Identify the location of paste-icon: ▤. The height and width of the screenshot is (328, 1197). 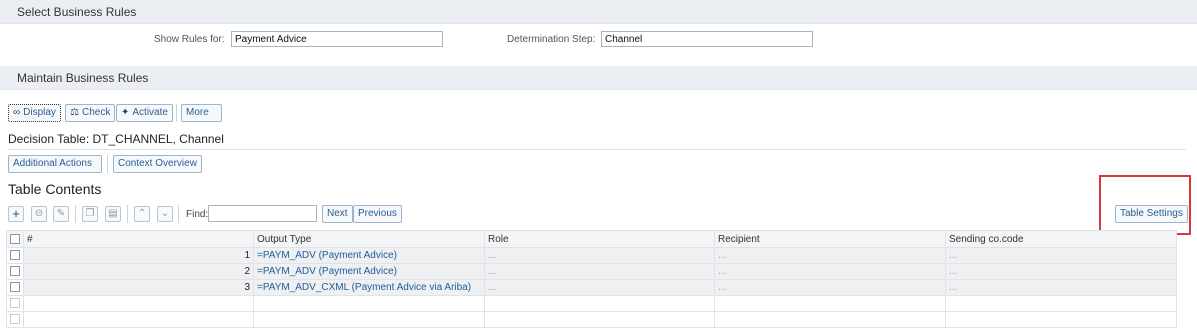
(113, 214).